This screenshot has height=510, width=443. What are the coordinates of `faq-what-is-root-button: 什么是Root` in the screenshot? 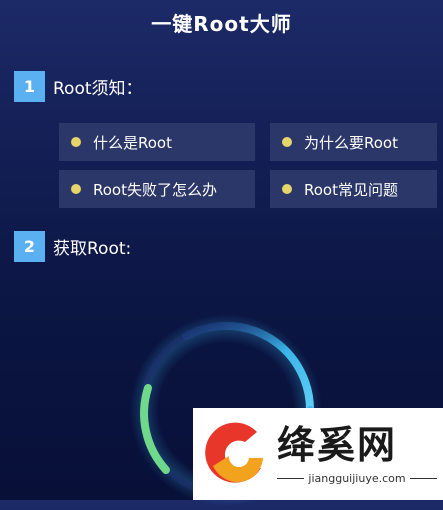 It's located at (157, 142).